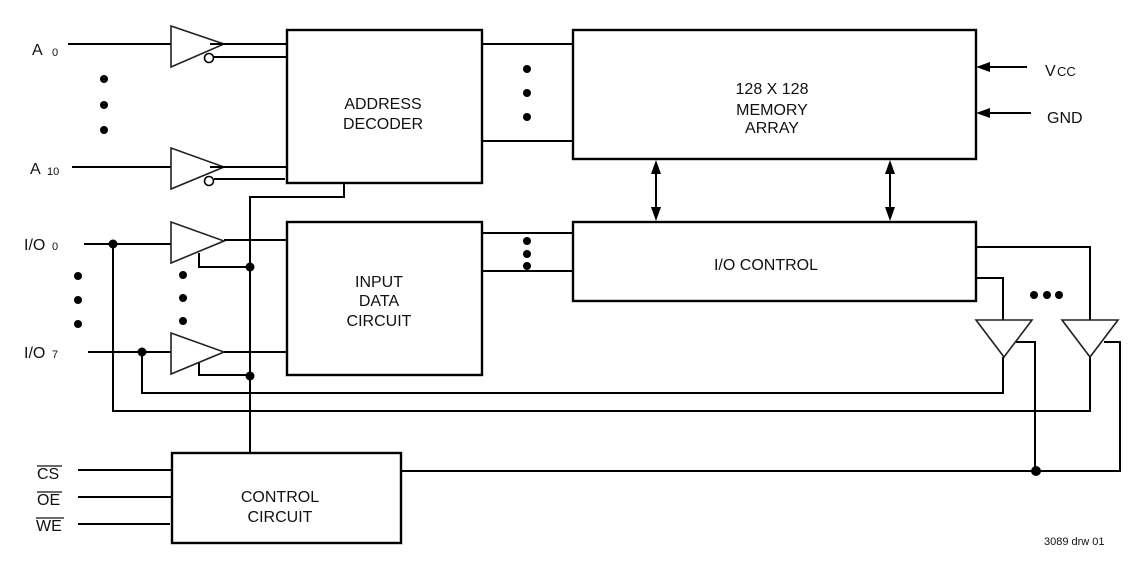 This screenshot has width=1146, height=586. What do you see at coordinates (250, 376) in the screenshot?
I see `junction-io7-enable` at bounding box center [250, 376].